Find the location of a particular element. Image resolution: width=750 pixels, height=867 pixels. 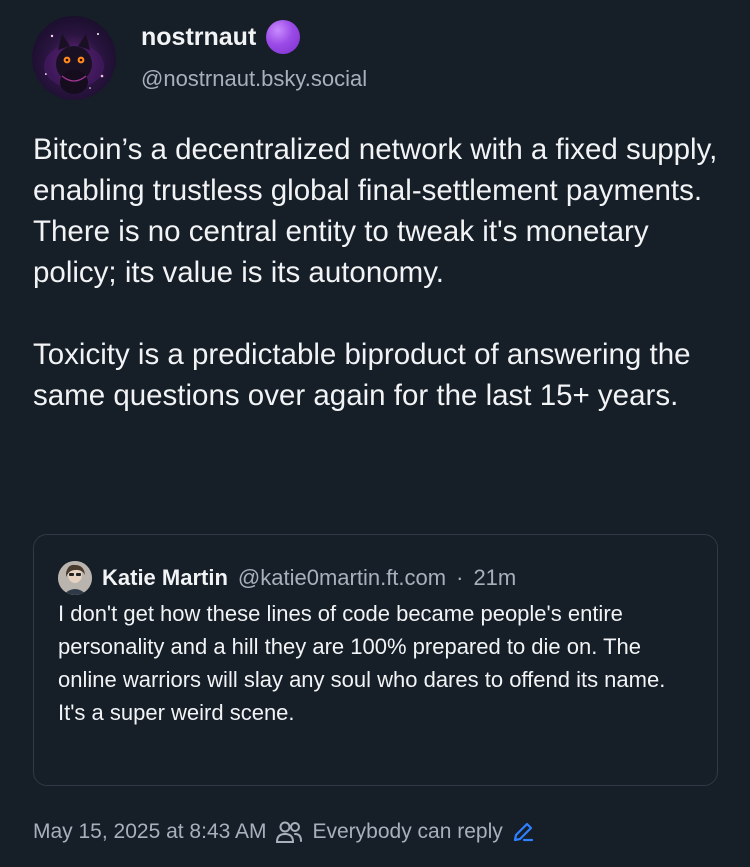

quoted-post-header: Katie Martin @katie0martin.ft.com · 21m is located at coordinates (287, 578).